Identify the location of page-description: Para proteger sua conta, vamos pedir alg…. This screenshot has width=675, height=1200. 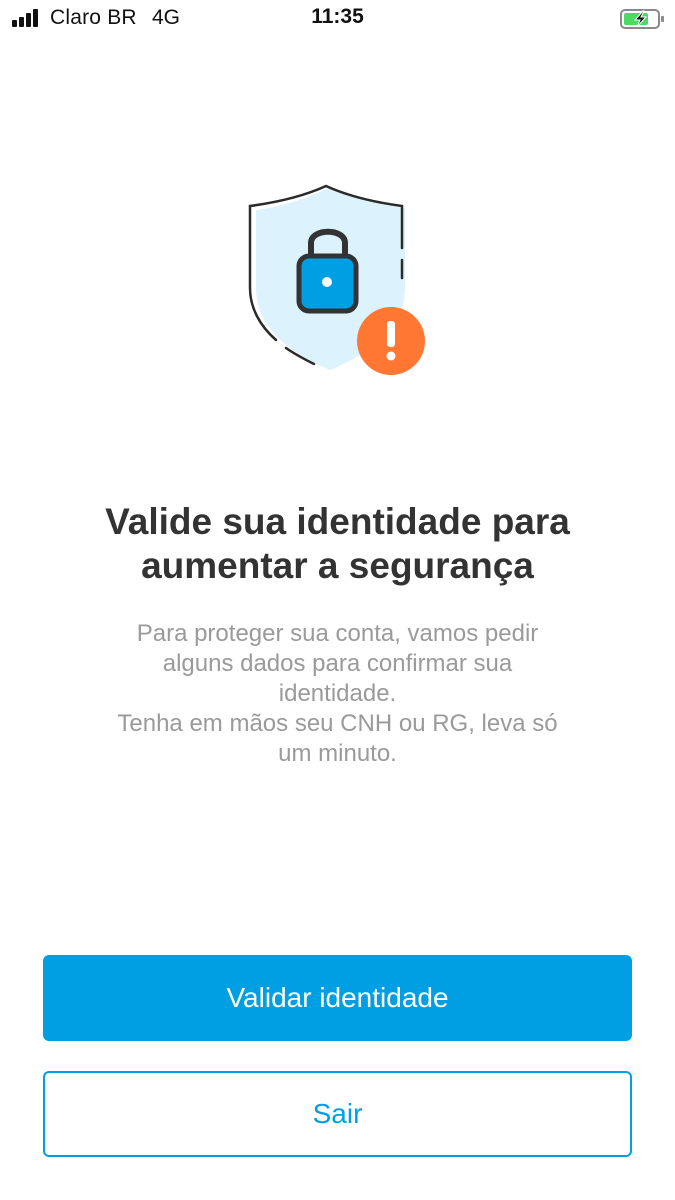
(337, 694).